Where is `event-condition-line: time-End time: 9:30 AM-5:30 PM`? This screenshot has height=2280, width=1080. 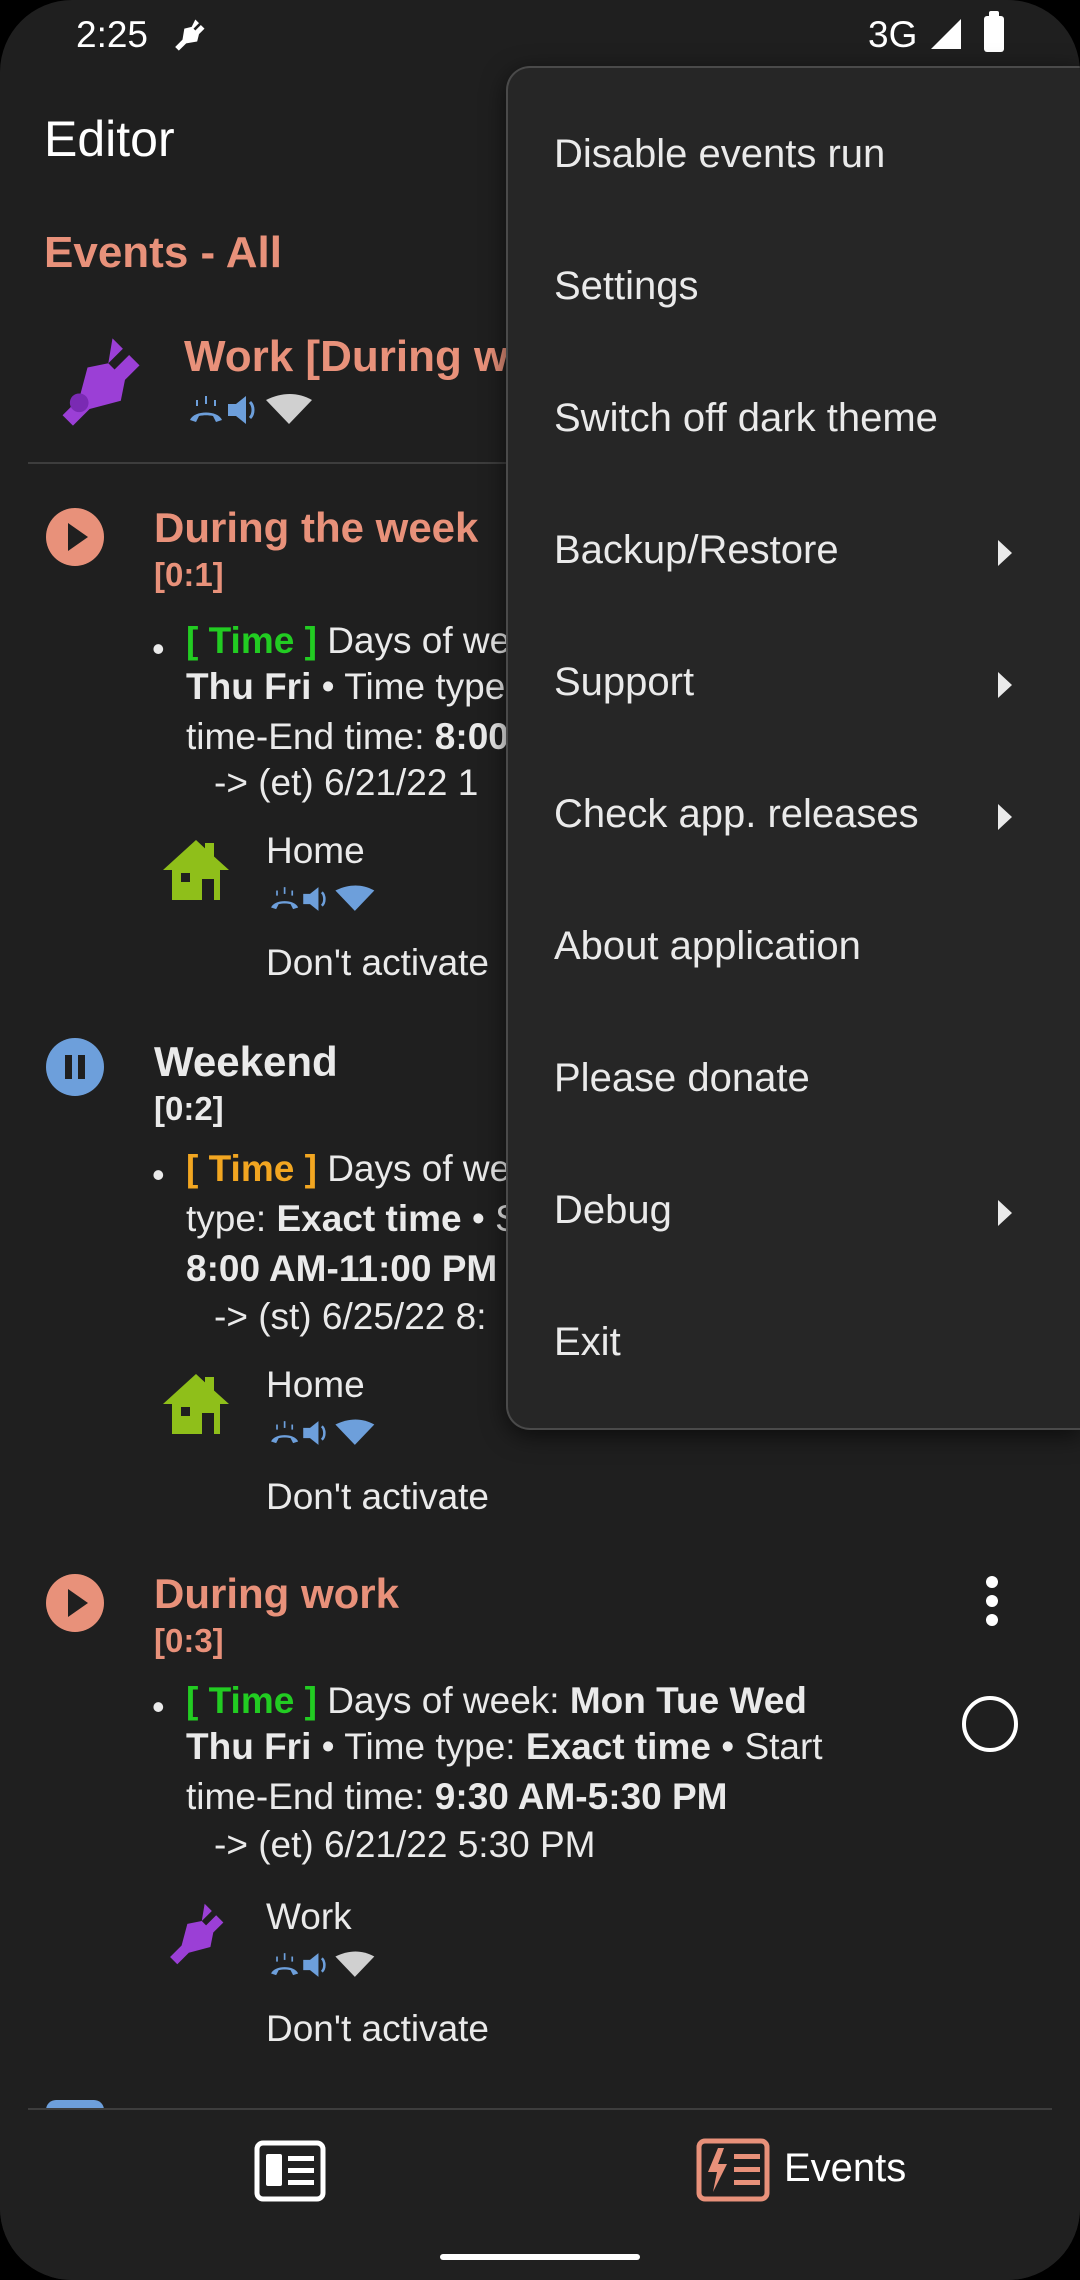
event-condition-line: time-End time: 9:30 AM-5:30 PM is located at coordinates (456, 1797).